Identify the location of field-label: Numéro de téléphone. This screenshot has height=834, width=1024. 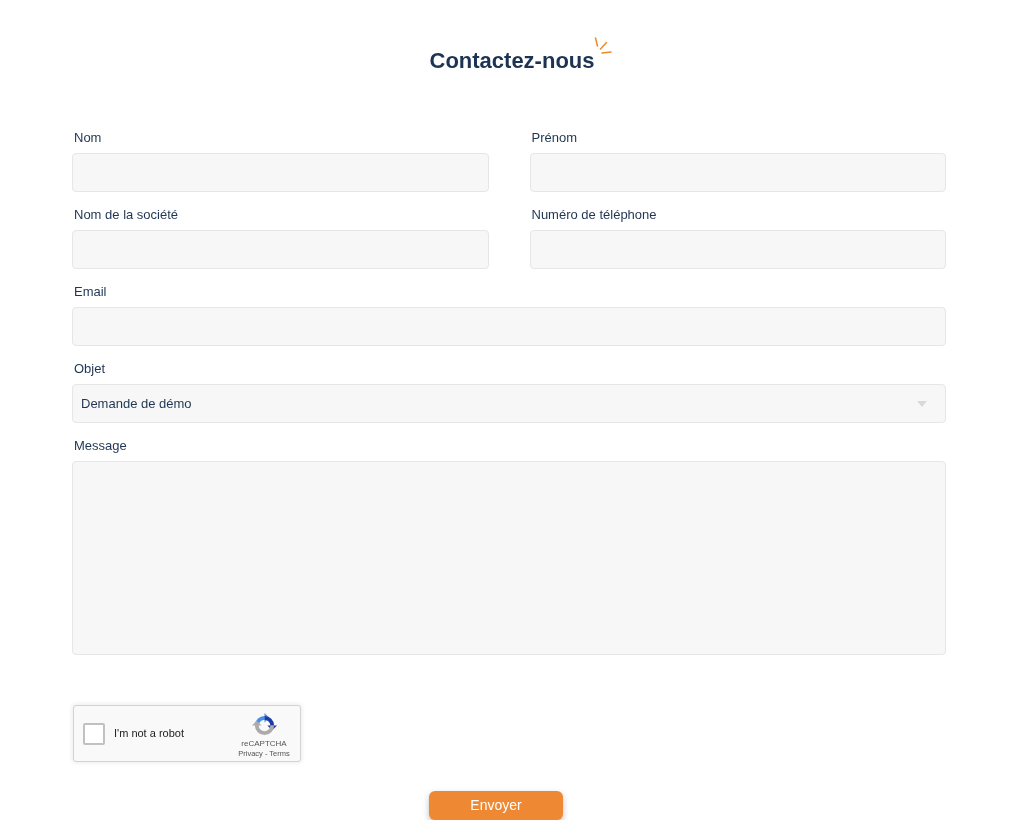
(593, 215).